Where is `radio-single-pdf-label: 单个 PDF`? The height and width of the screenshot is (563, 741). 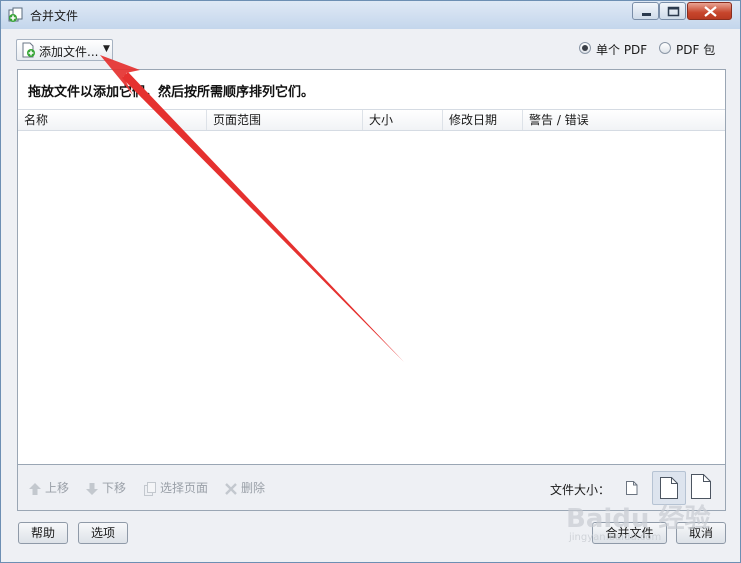 radio-single-pdf-label: 单个 PDF is located at coordinates (621, 49).